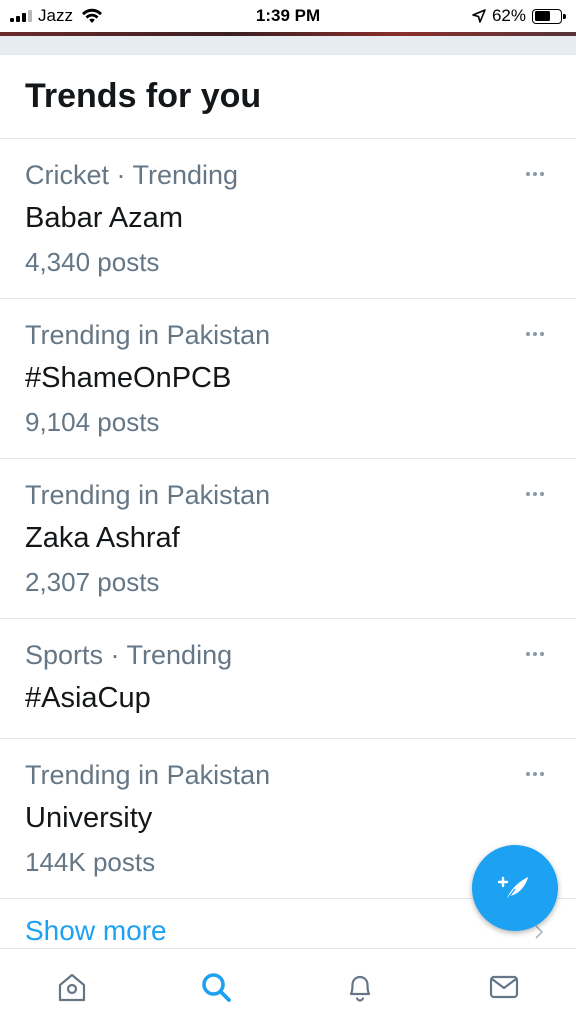 The image size is (576, 1024). I want to click on trend-post-count: 9,104 posts, so click(92, 422).